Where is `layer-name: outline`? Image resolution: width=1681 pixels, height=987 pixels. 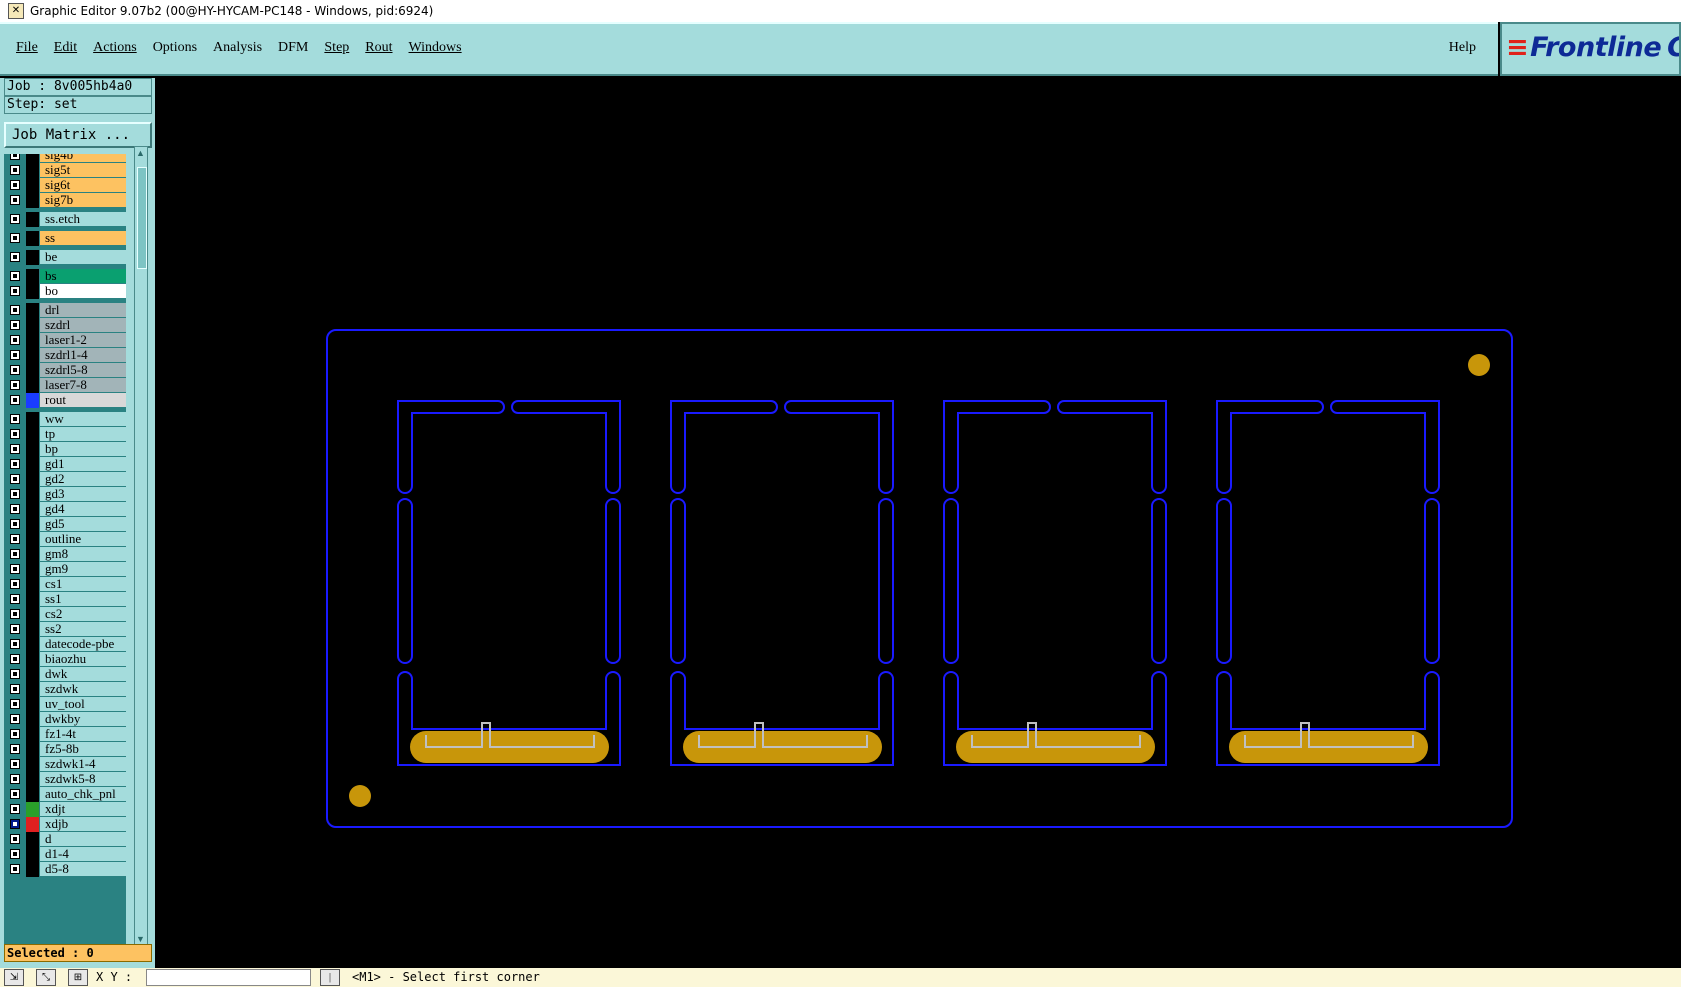
layer-name: outline is located at coordinates (83, 539).